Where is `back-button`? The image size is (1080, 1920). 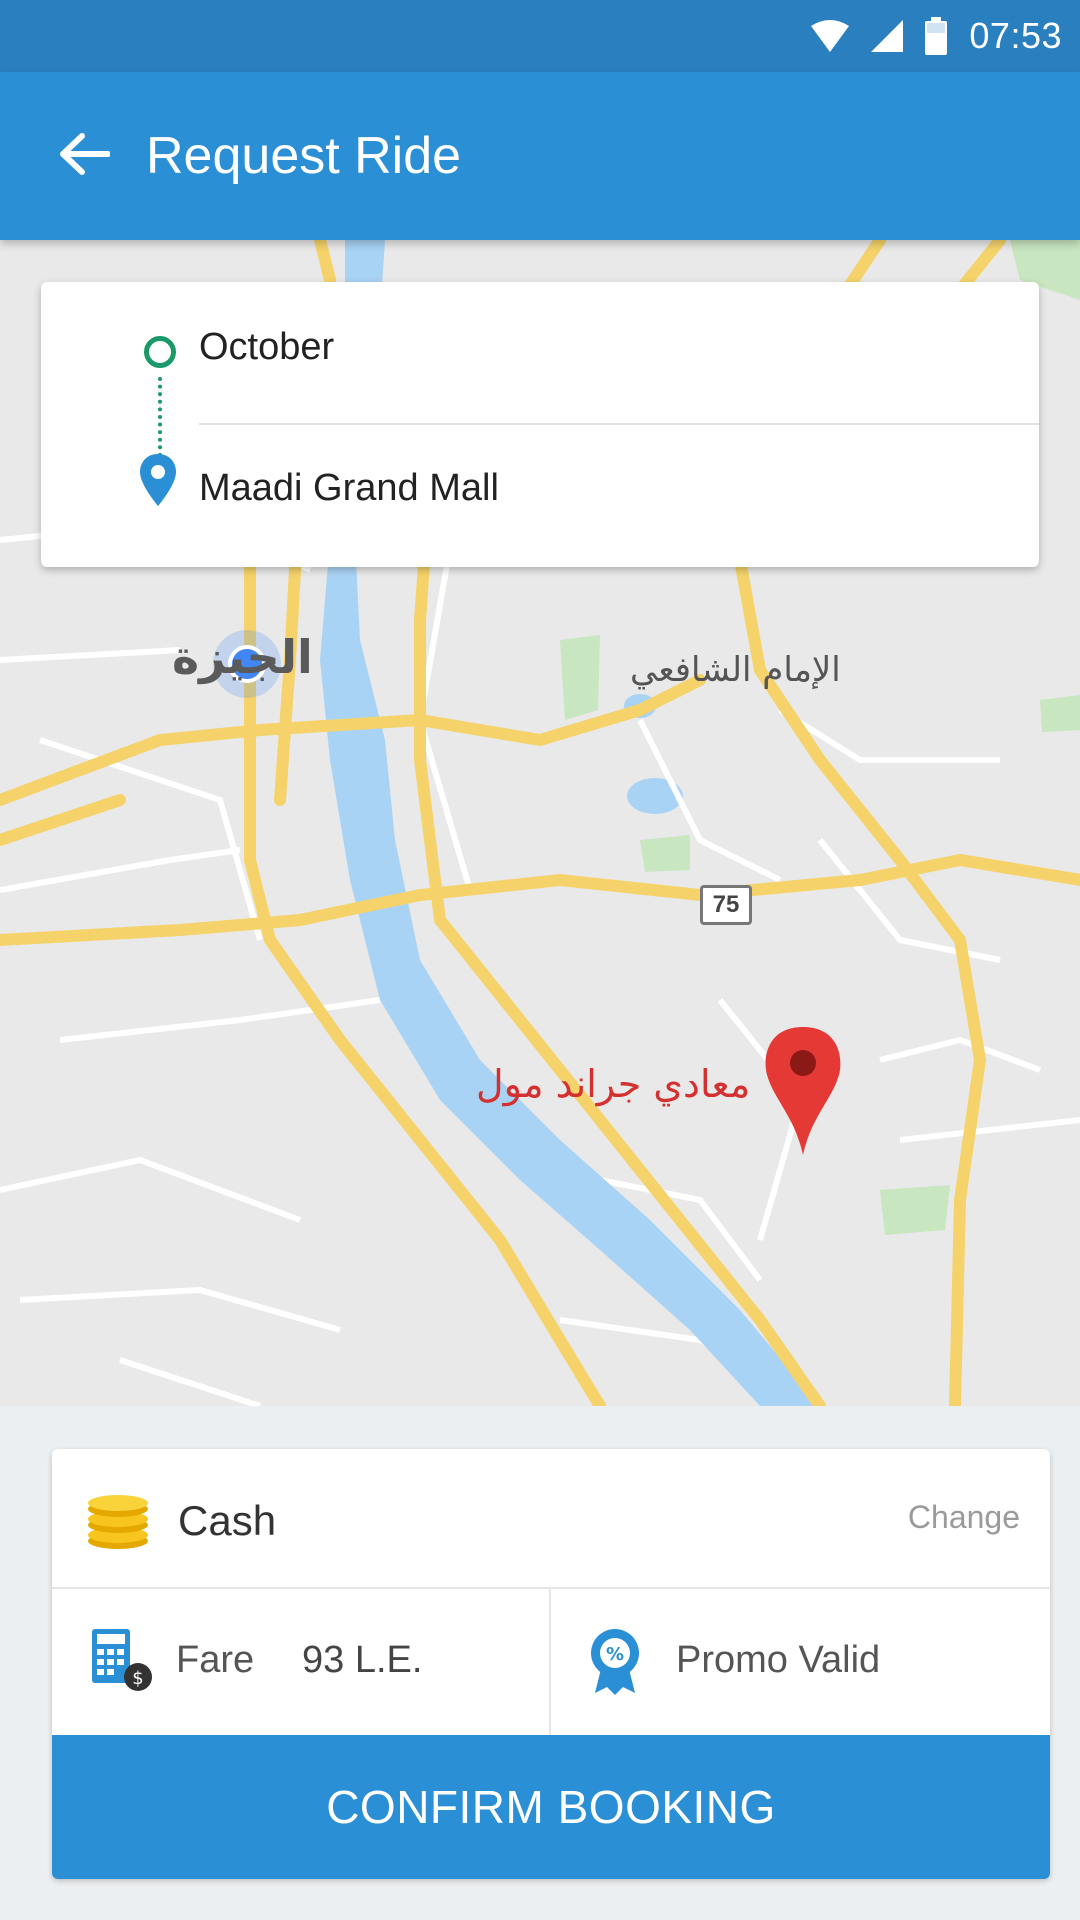 back-button is located at coordinates (84, 154).